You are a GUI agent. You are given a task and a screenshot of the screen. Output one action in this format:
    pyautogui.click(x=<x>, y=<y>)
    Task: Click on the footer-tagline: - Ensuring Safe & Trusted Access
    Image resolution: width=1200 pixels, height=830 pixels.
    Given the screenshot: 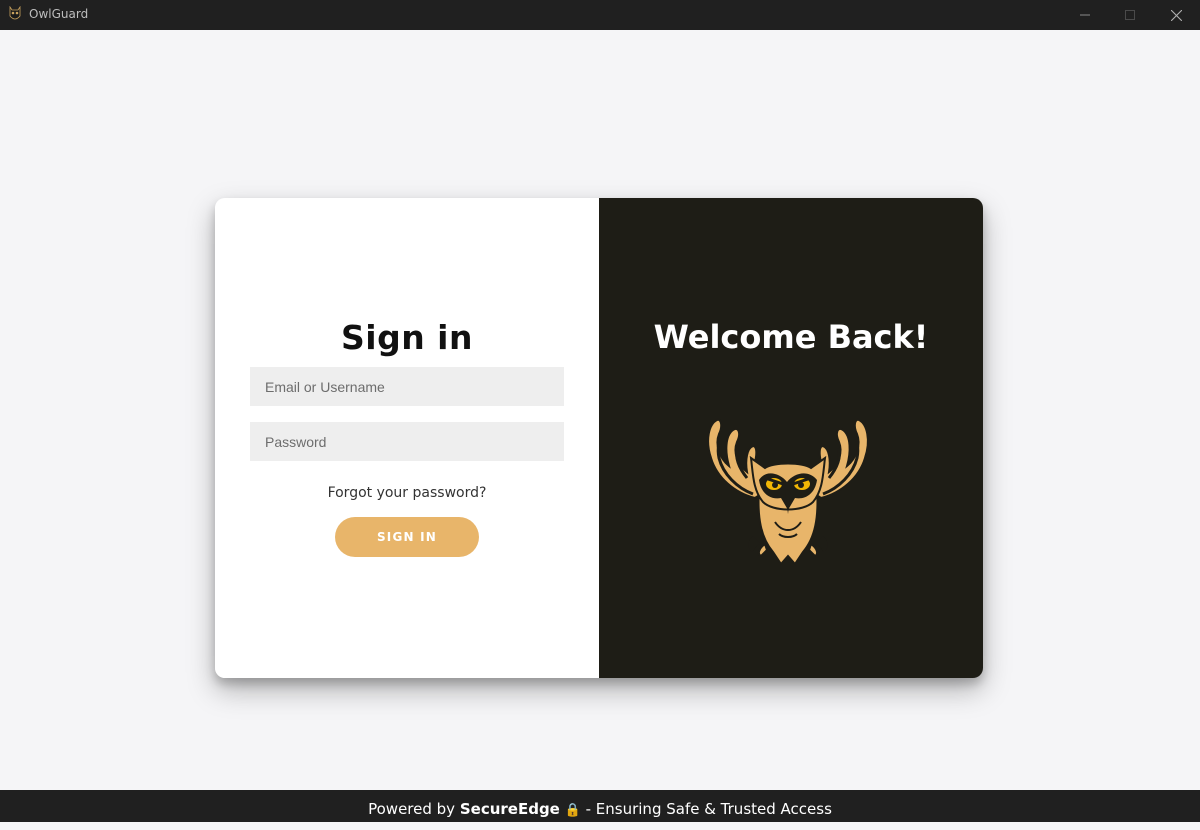 What is the action you would take?
    pyautogui.click(x=708, y=809)
    